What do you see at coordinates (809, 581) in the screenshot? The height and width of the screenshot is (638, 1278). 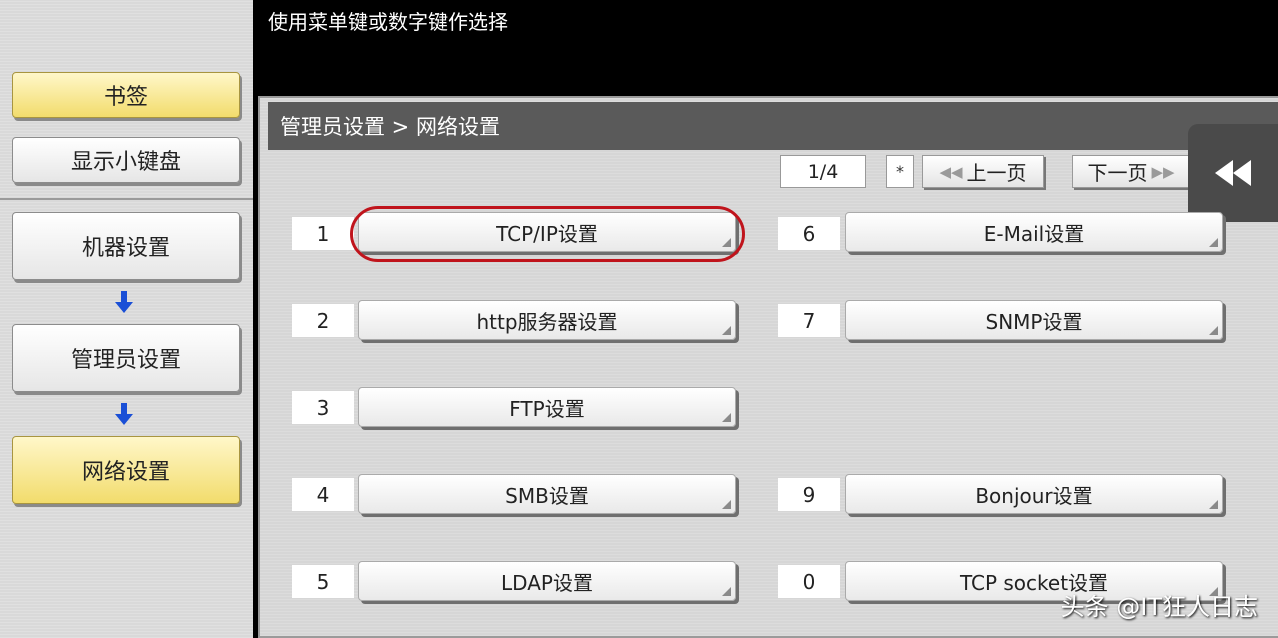 I see `item-number: 0` at bounding box center [809, 581].